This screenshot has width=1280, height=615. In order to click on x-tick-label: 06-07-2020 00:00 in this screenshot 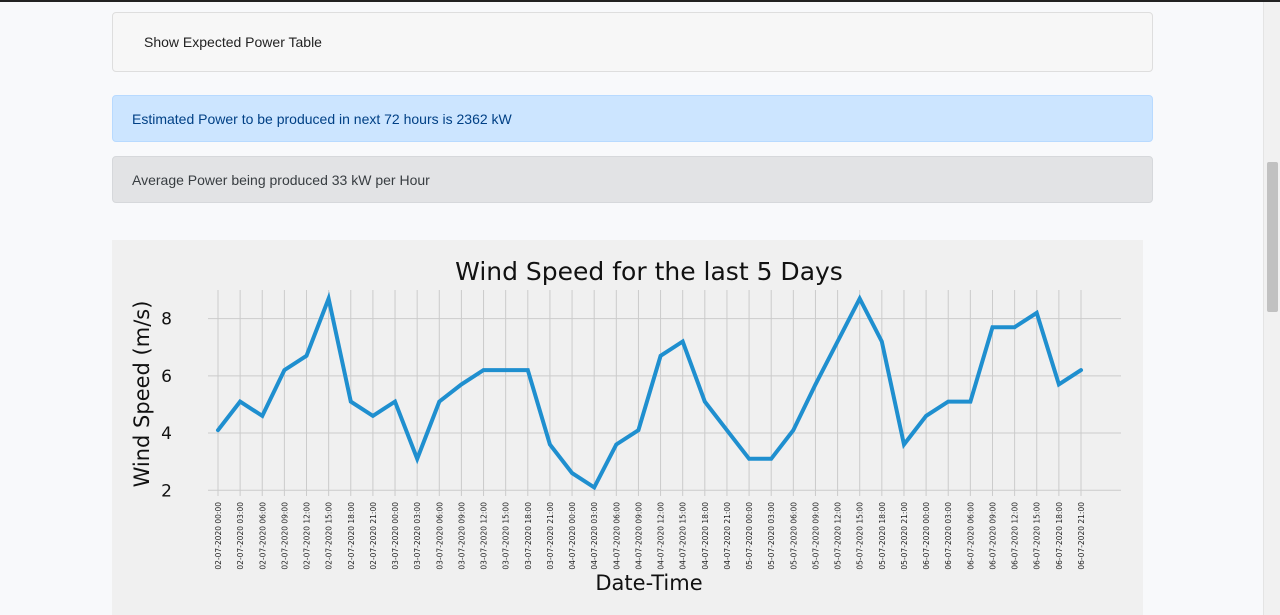, I will do `click(926, 536)`.